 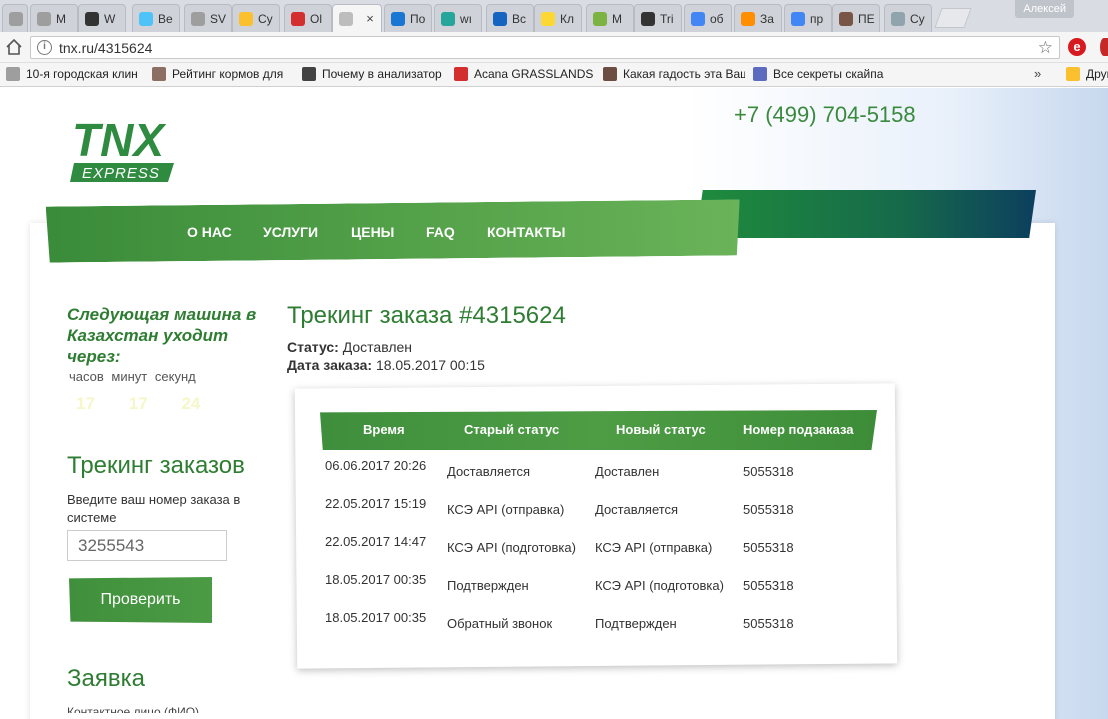 What do you see at coordinates (489, 471) in the screenshot?
I see `table-cell: Доставляется` at bounding box center [489, 471].